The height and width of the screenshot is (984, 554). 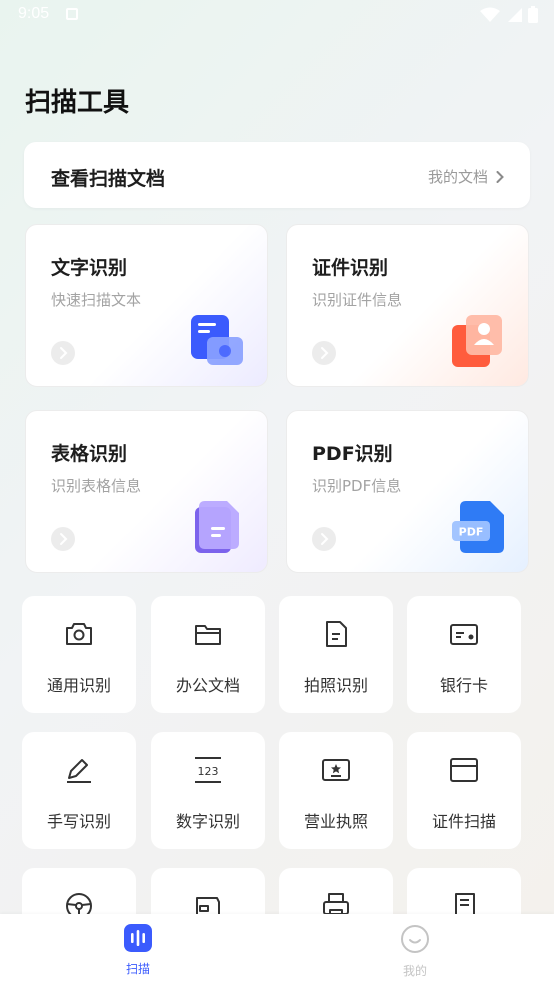 What do you see at coordinates (335, 821) in the screenshot?
I see `tool-label: 营业执照` at bounding box center [335, 821].